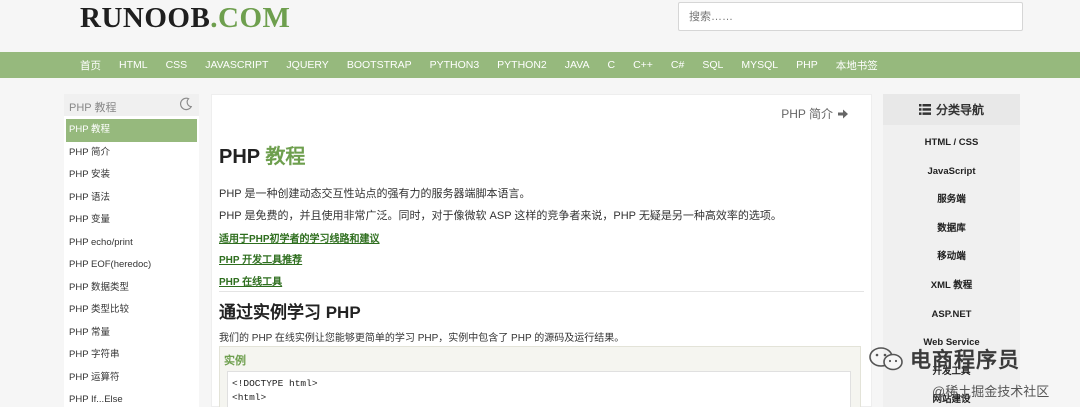 This screenshot has height=407, width=1080. Describe the element at coordinates (131, 153) in the screenshot. I see `sidebar-item: PHP 简介` at that location.